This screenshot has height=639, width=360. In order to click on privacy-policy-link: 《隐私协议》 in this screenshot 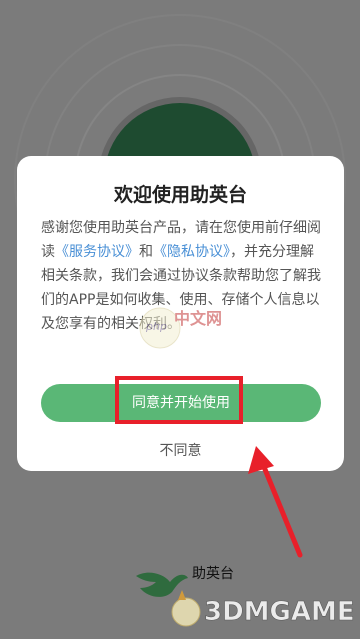, I will do `click(191, 252)`.